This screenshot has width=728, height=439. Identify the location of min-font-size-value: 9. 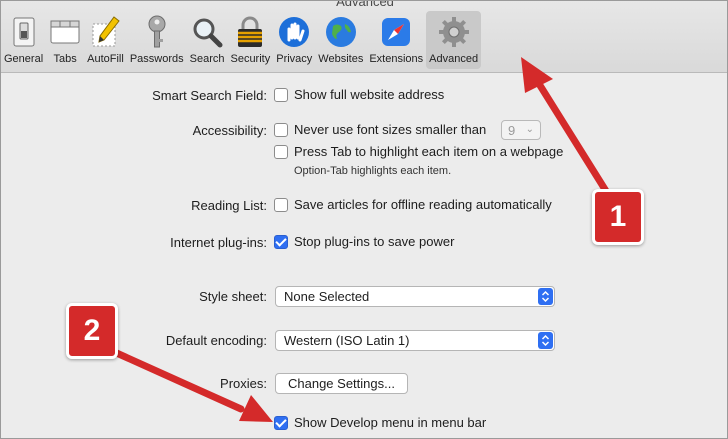
(512, 130).